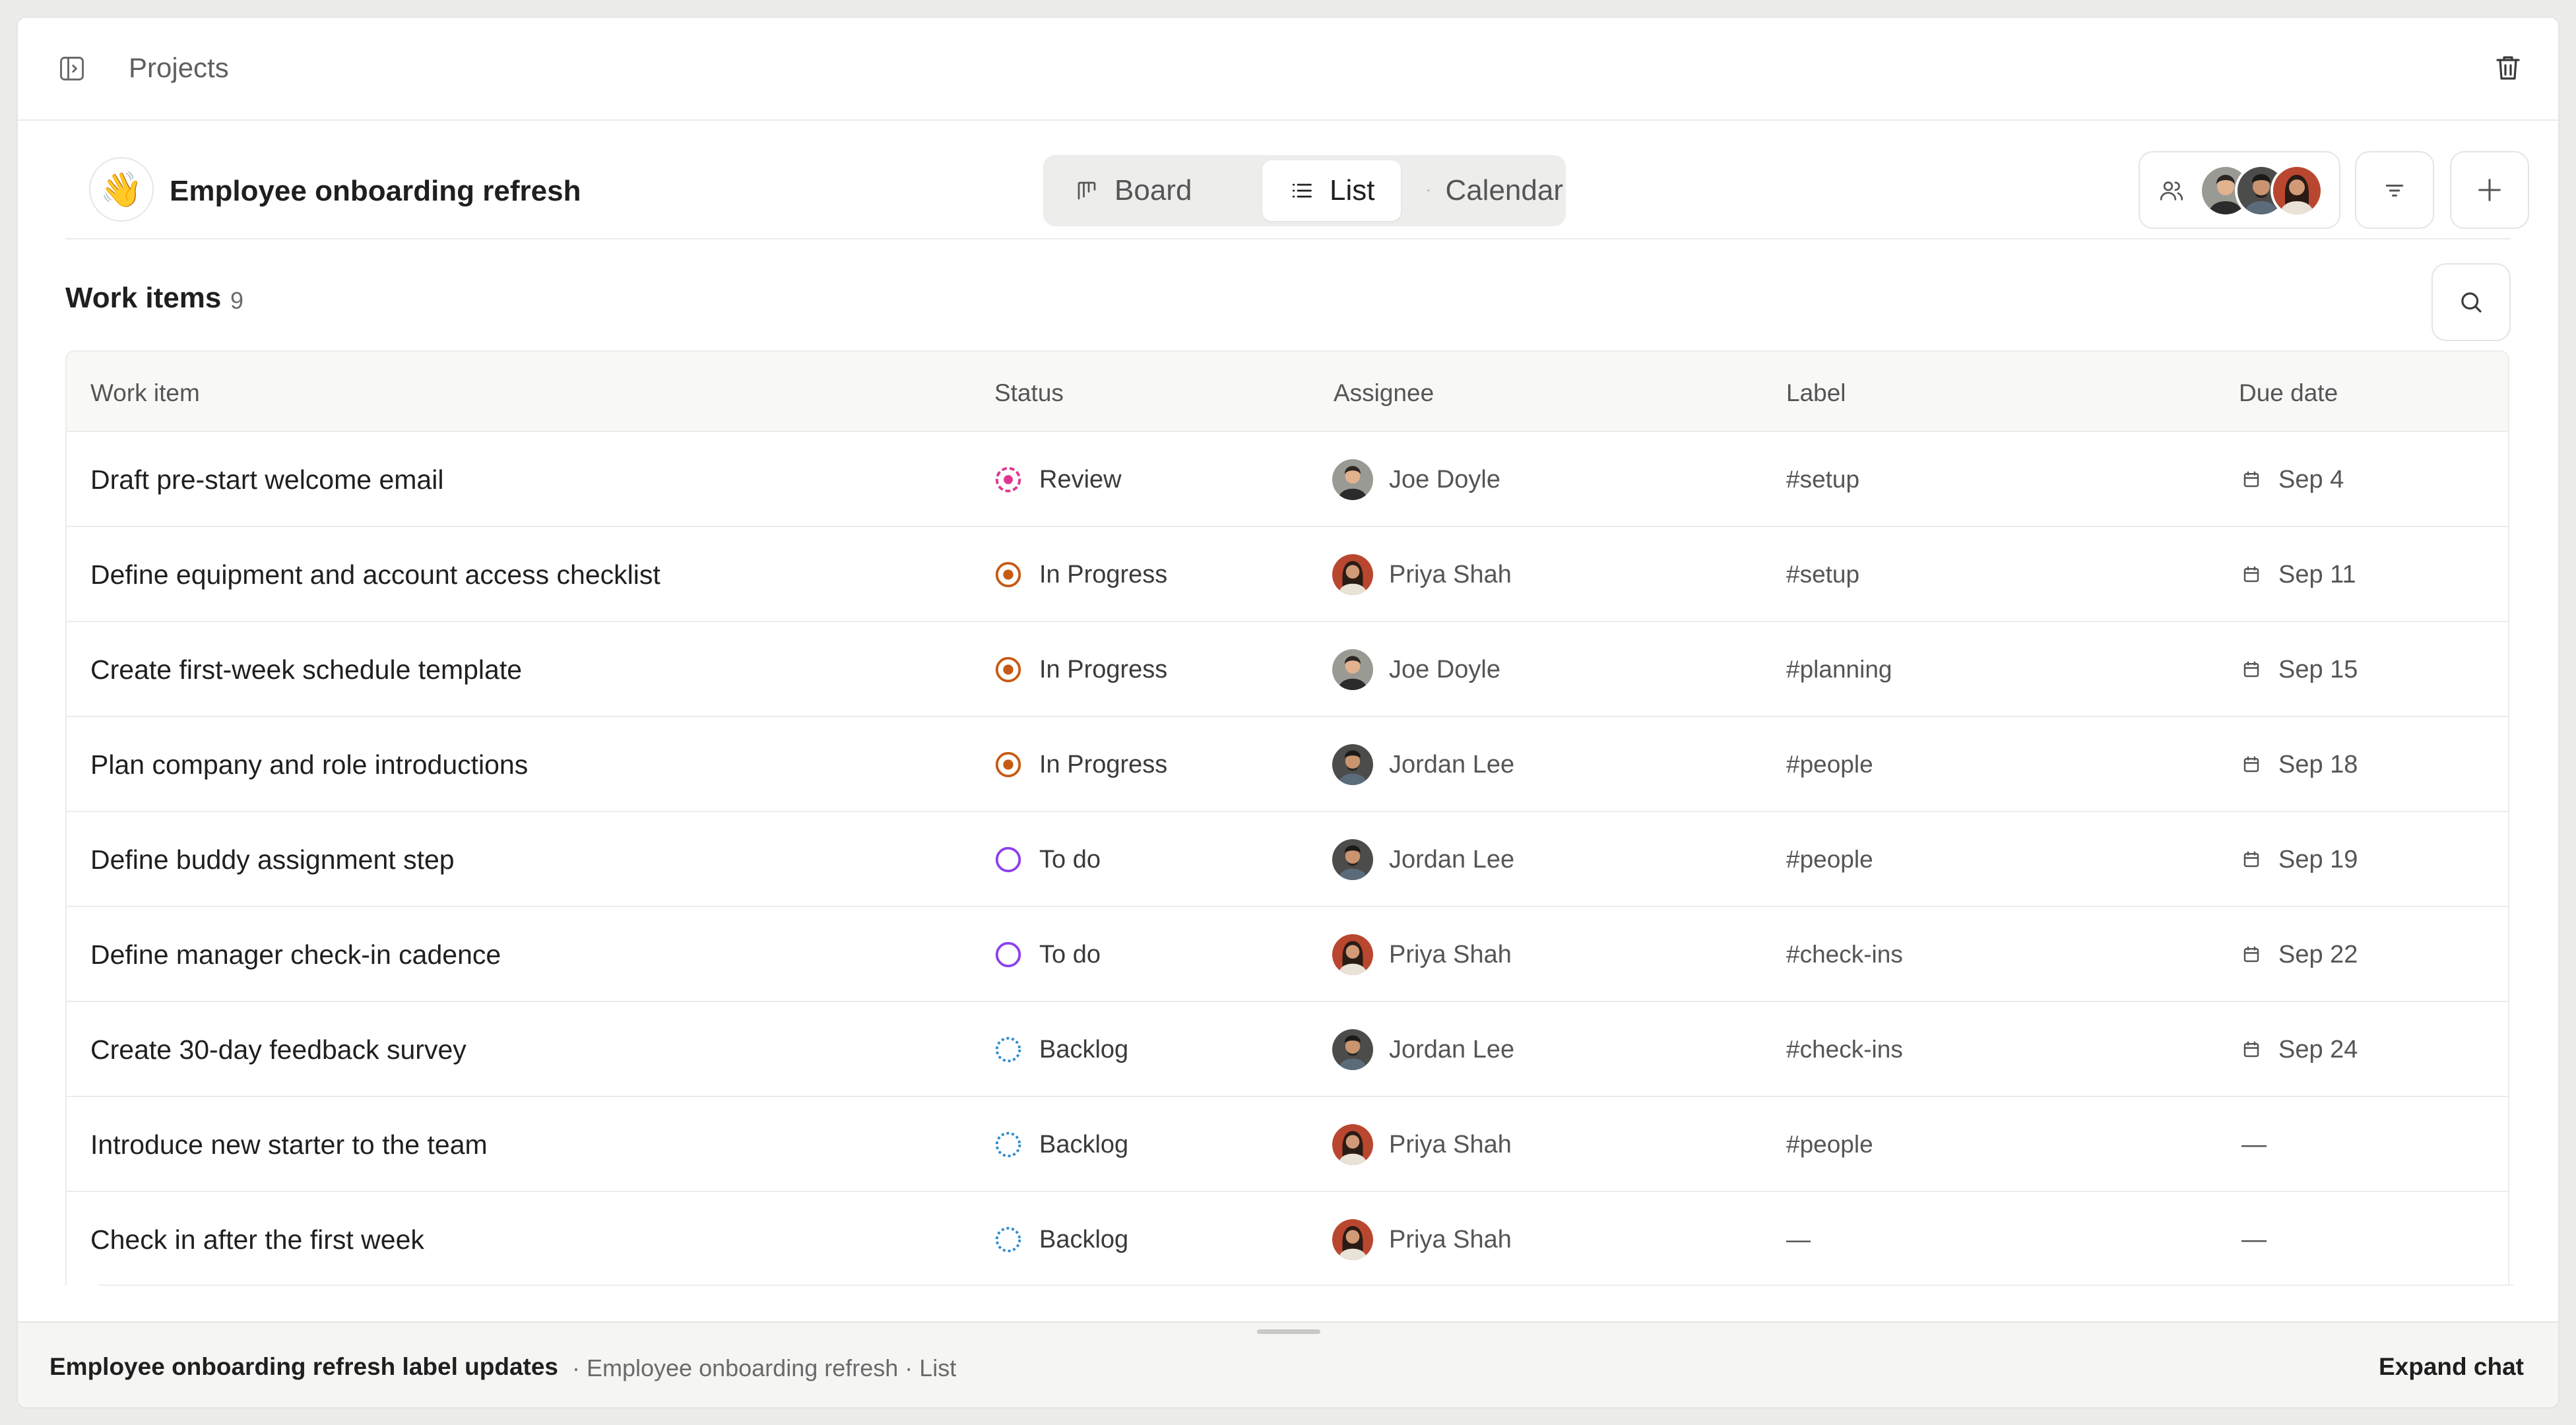  I want to click on expand-chat-button: Expand chat, so click(2451, 1367).